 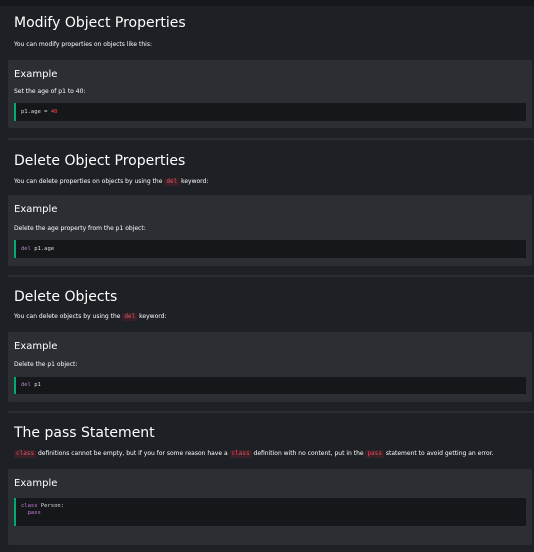 What do you see at coordinates (42, 249) in the screenshot?
I see `code-text: p1.age` at bounding box center [42, 249].